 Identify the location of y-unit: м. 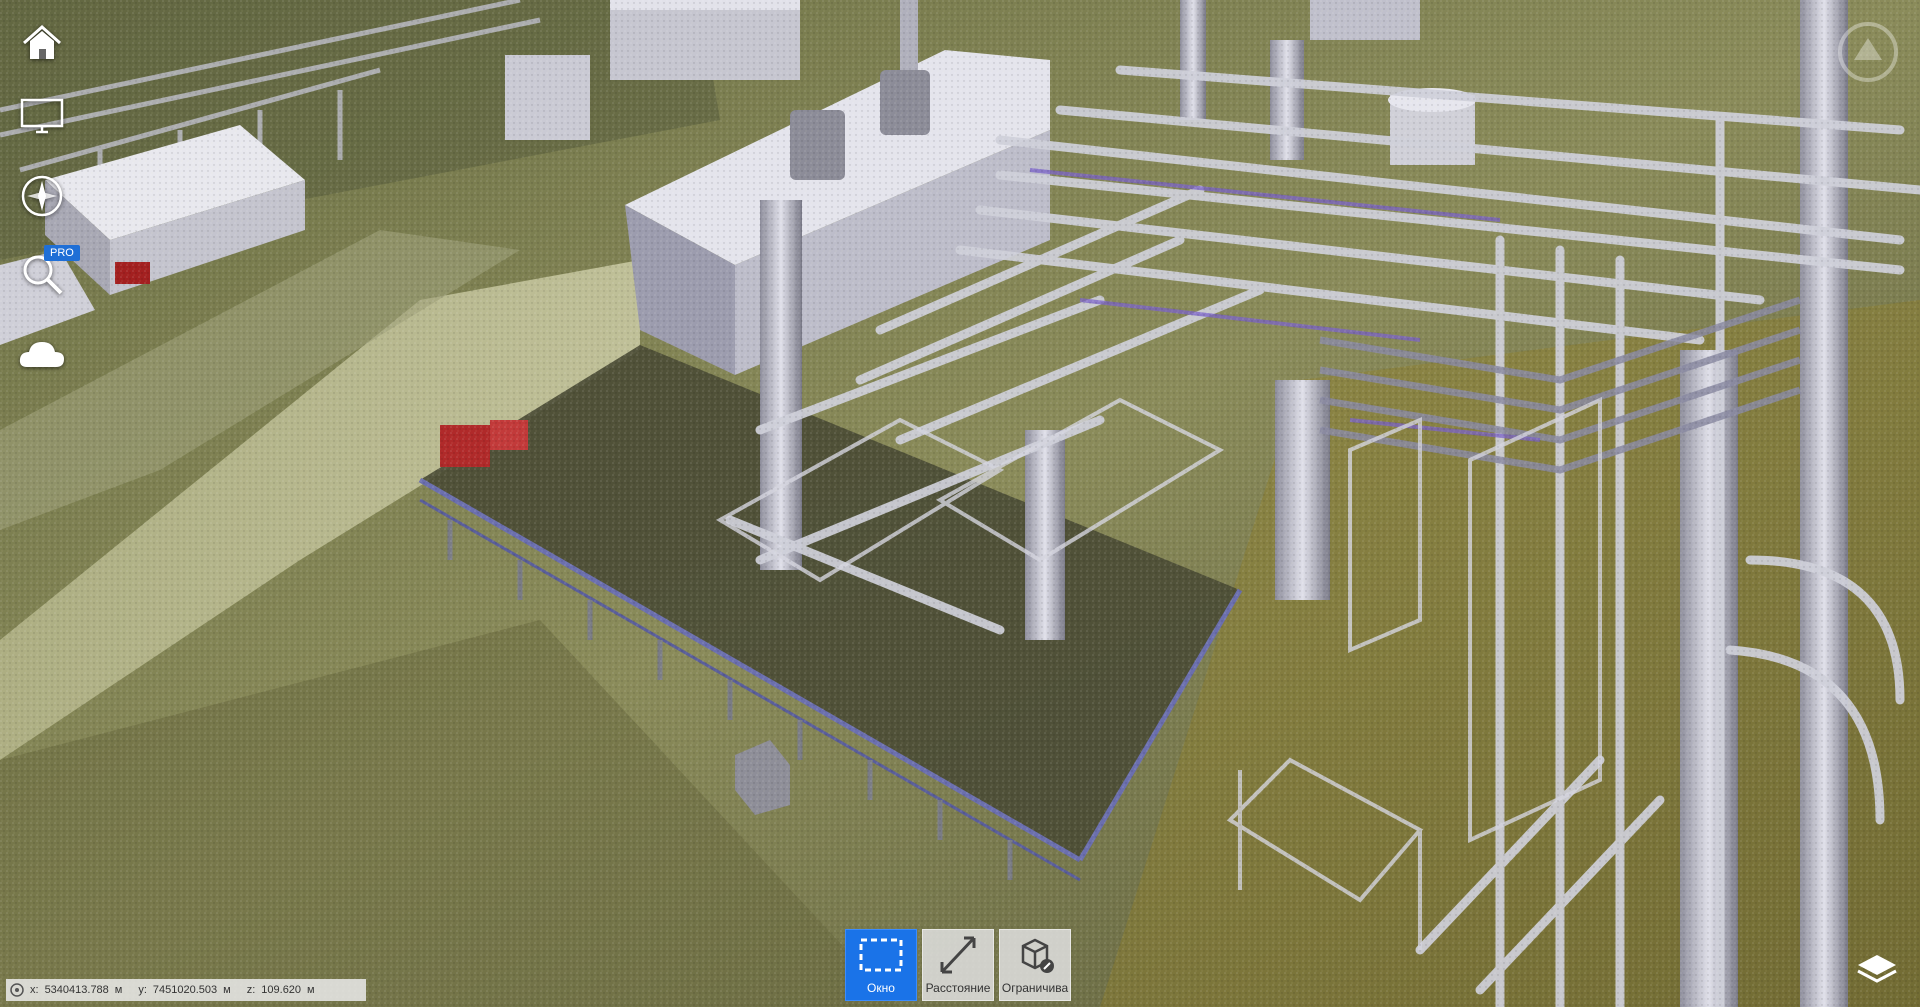
(227, 990).